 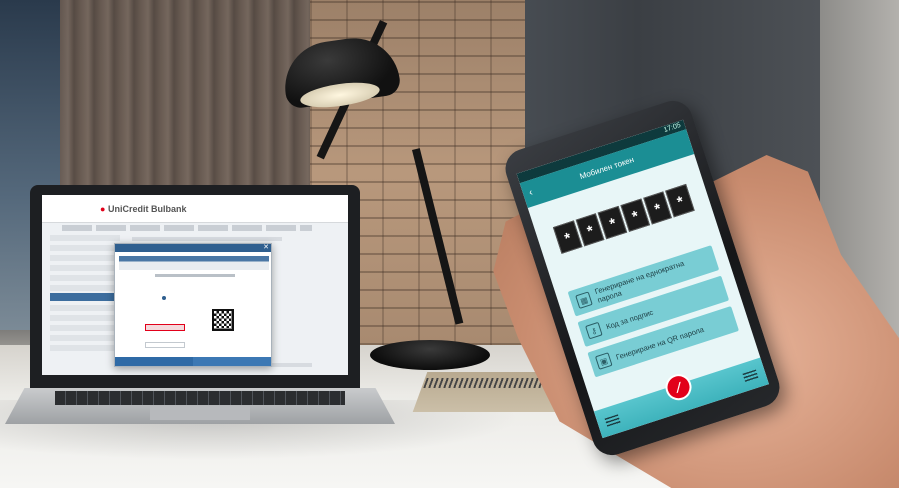 I want to click on dialog-buttons, so click(x=193, y=361).